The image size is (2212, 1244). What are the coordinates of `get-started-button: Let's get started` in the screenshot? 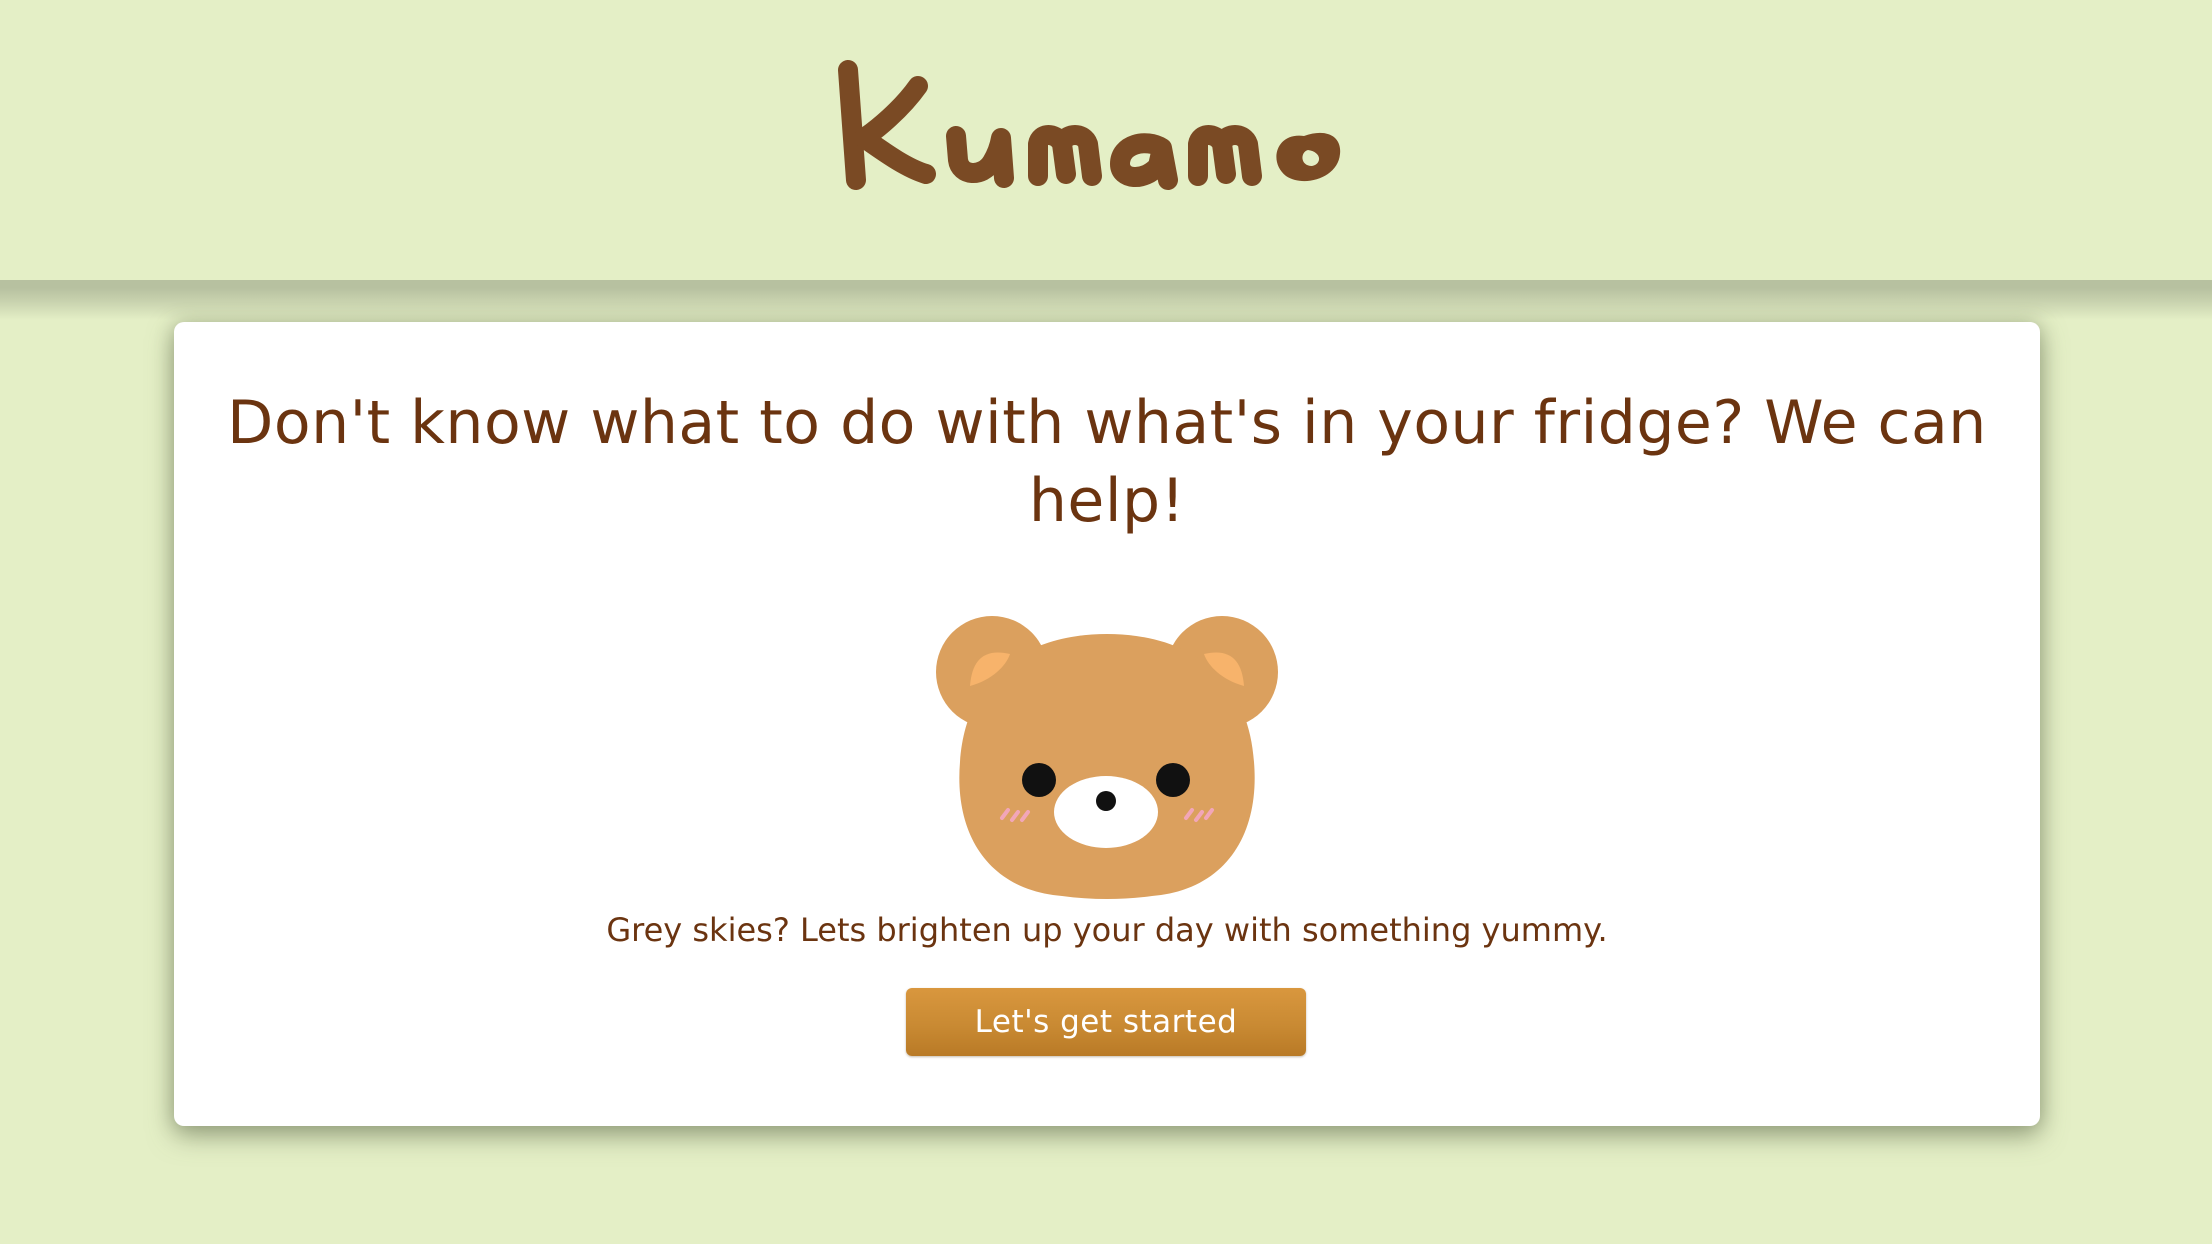 It's located at (1106, 1022).